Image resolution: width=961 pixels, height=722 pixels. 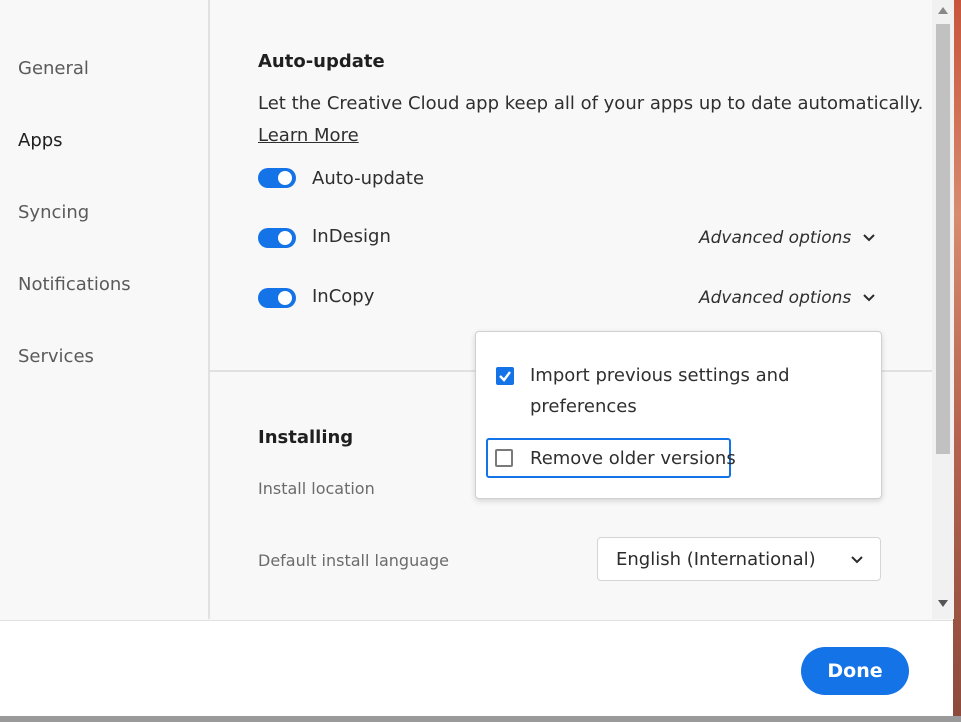 What do you see at coordinates (308, 135) in the screenshot?
I see `learn-more-link: Learn More` at bounding box center [308, 135].